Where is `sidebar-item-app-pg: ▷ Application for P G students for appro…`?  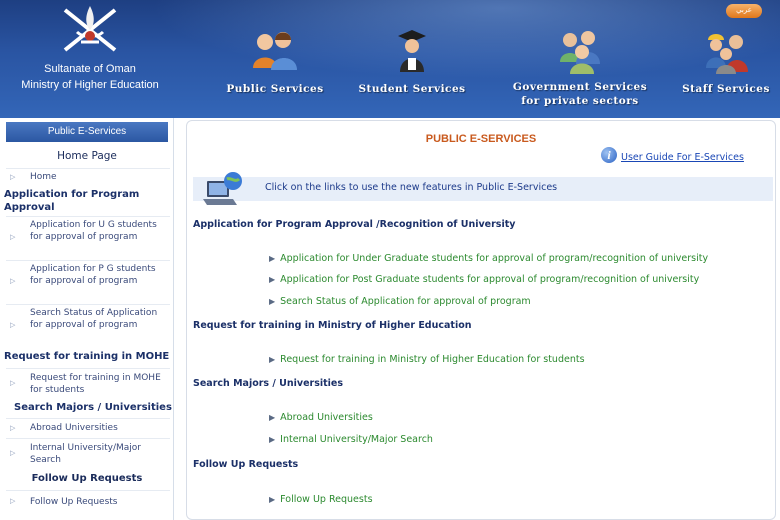
sidebar-item-app-pg: ▷ Application for P G students for appro… is located at coordinates (88, 280).